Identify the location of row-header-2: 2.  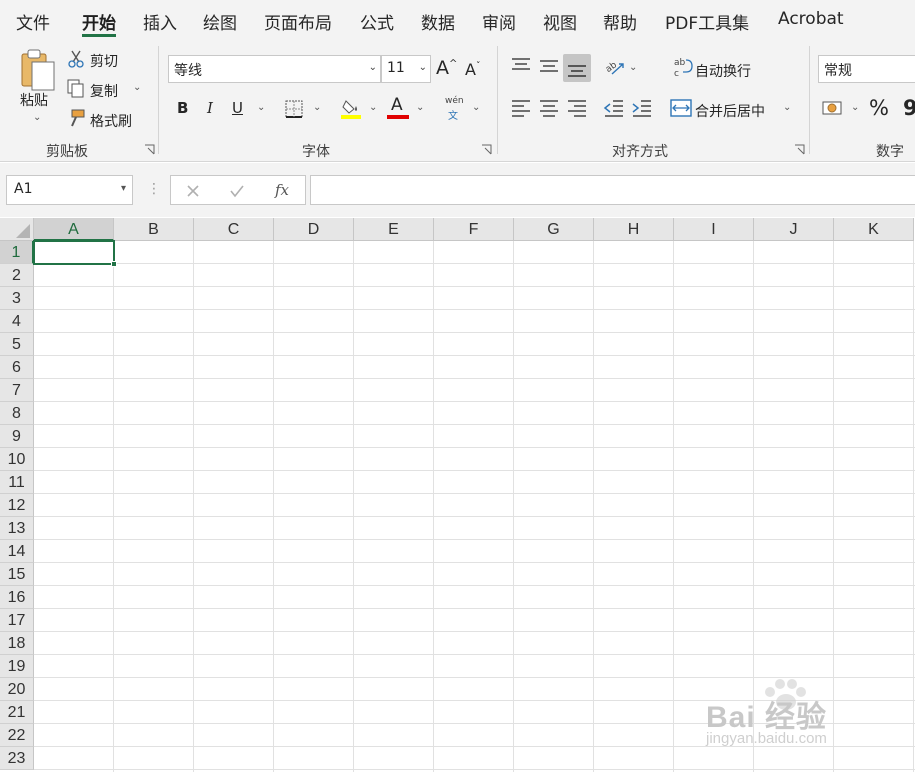
(17, 275).